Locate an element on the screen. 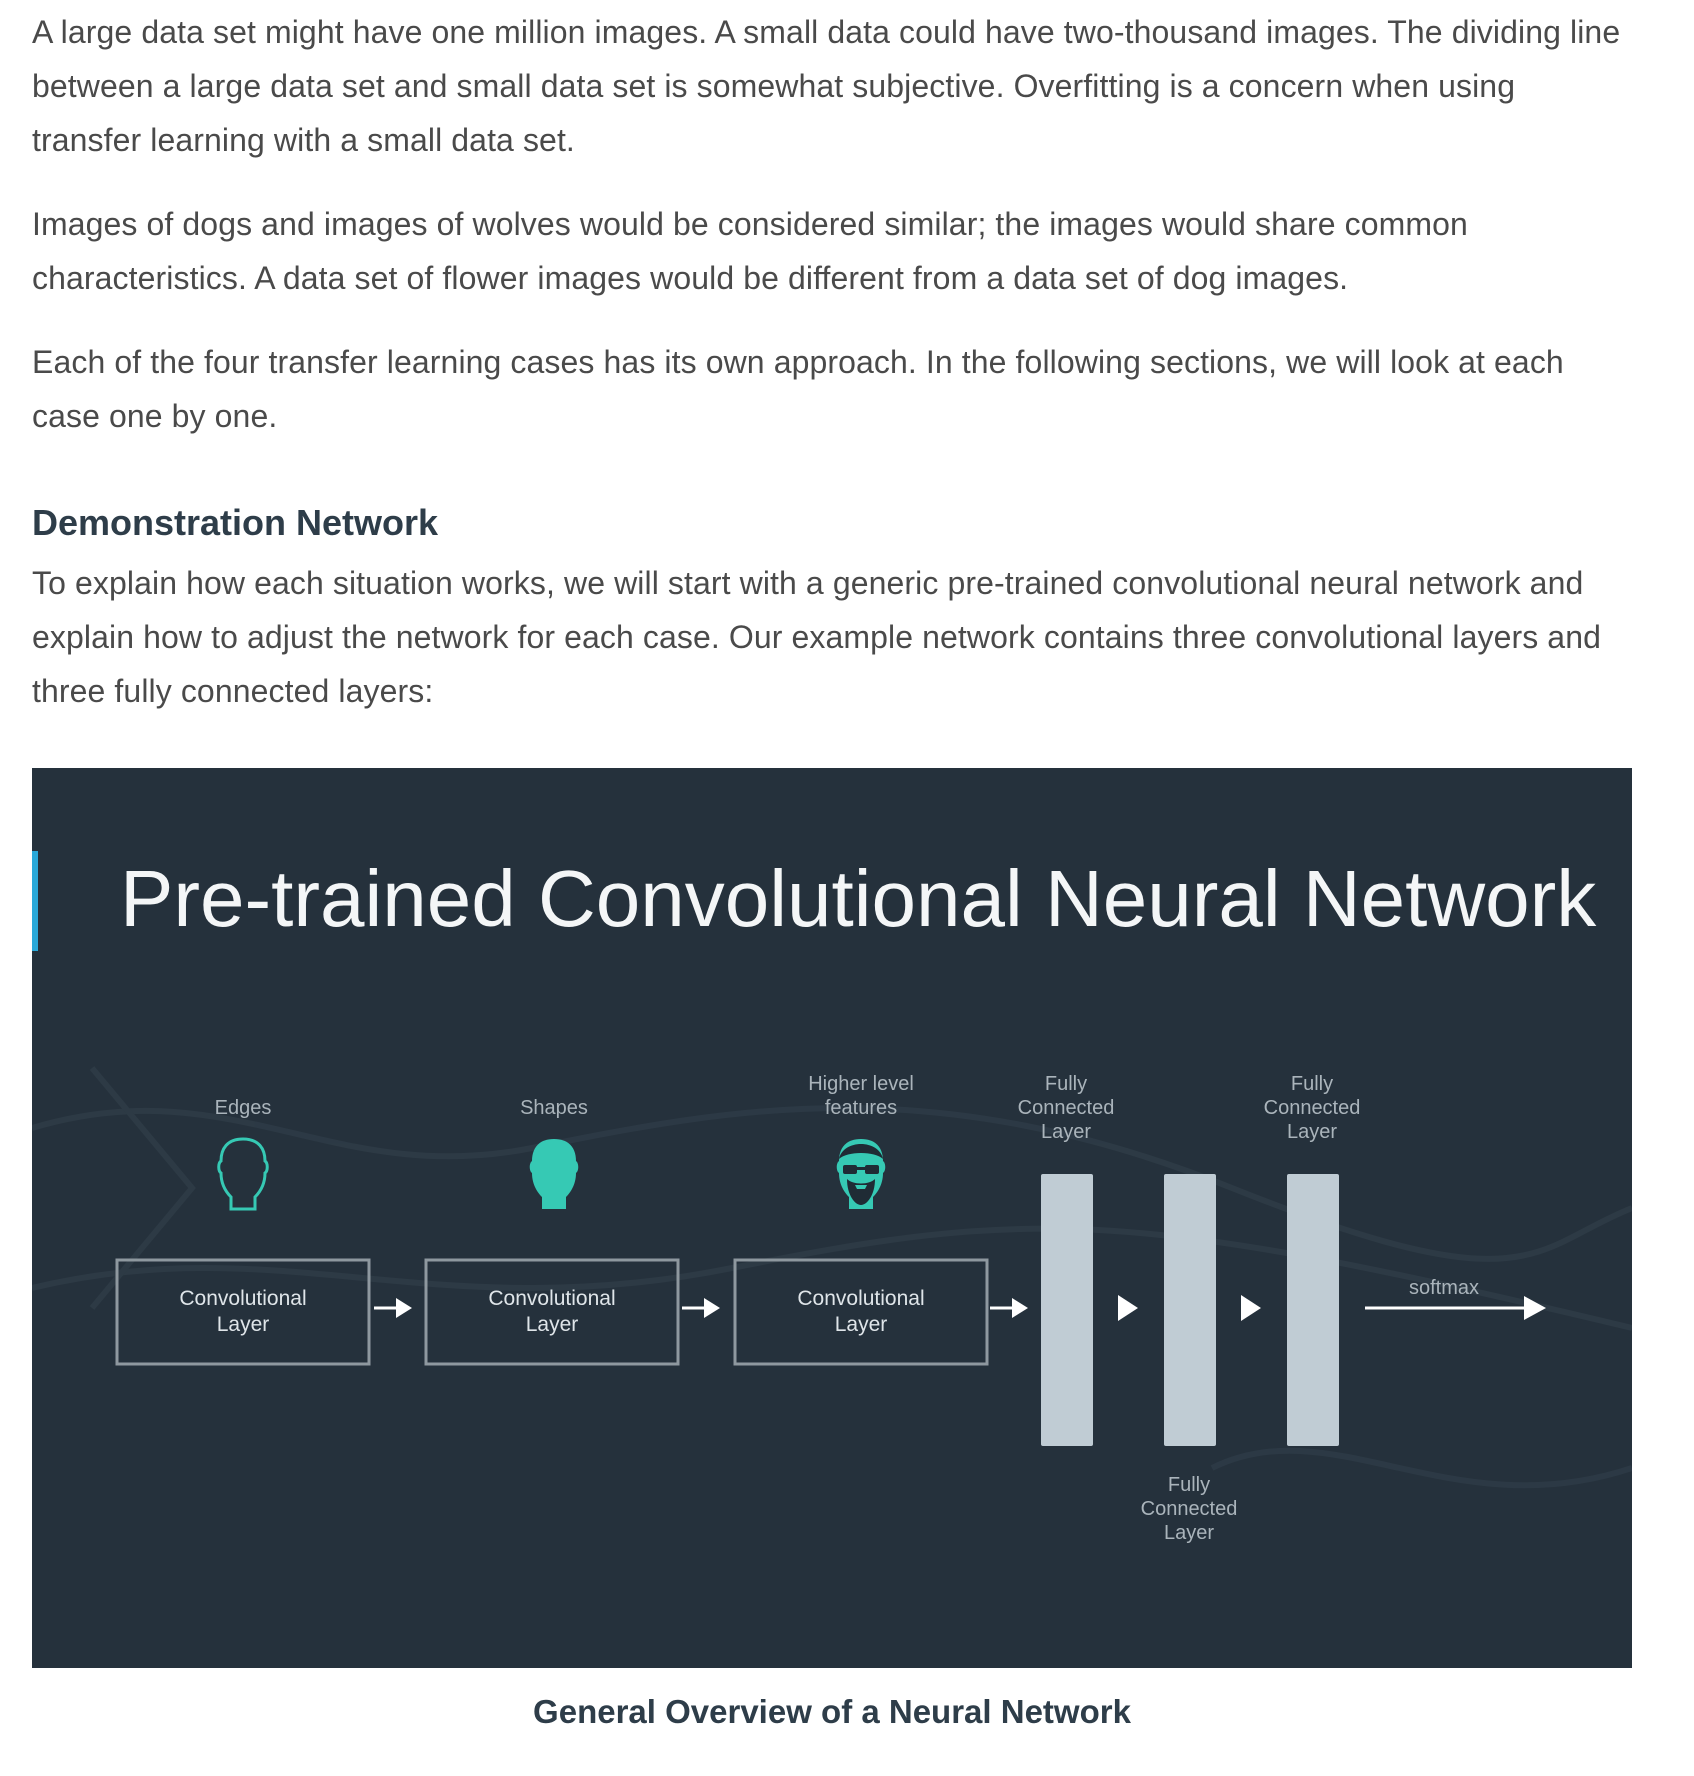  fc2-label-line1: Fully is located at coordinates (1189, 1485).